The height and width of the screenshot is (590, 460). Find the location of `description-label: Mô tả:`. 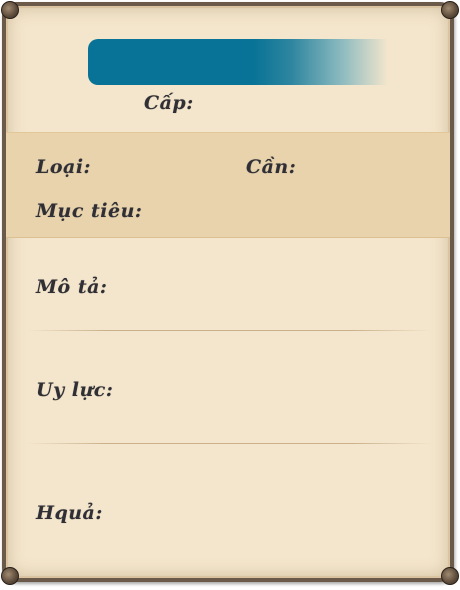

description-label: Mô tả: is located at coordinates (72, 287).